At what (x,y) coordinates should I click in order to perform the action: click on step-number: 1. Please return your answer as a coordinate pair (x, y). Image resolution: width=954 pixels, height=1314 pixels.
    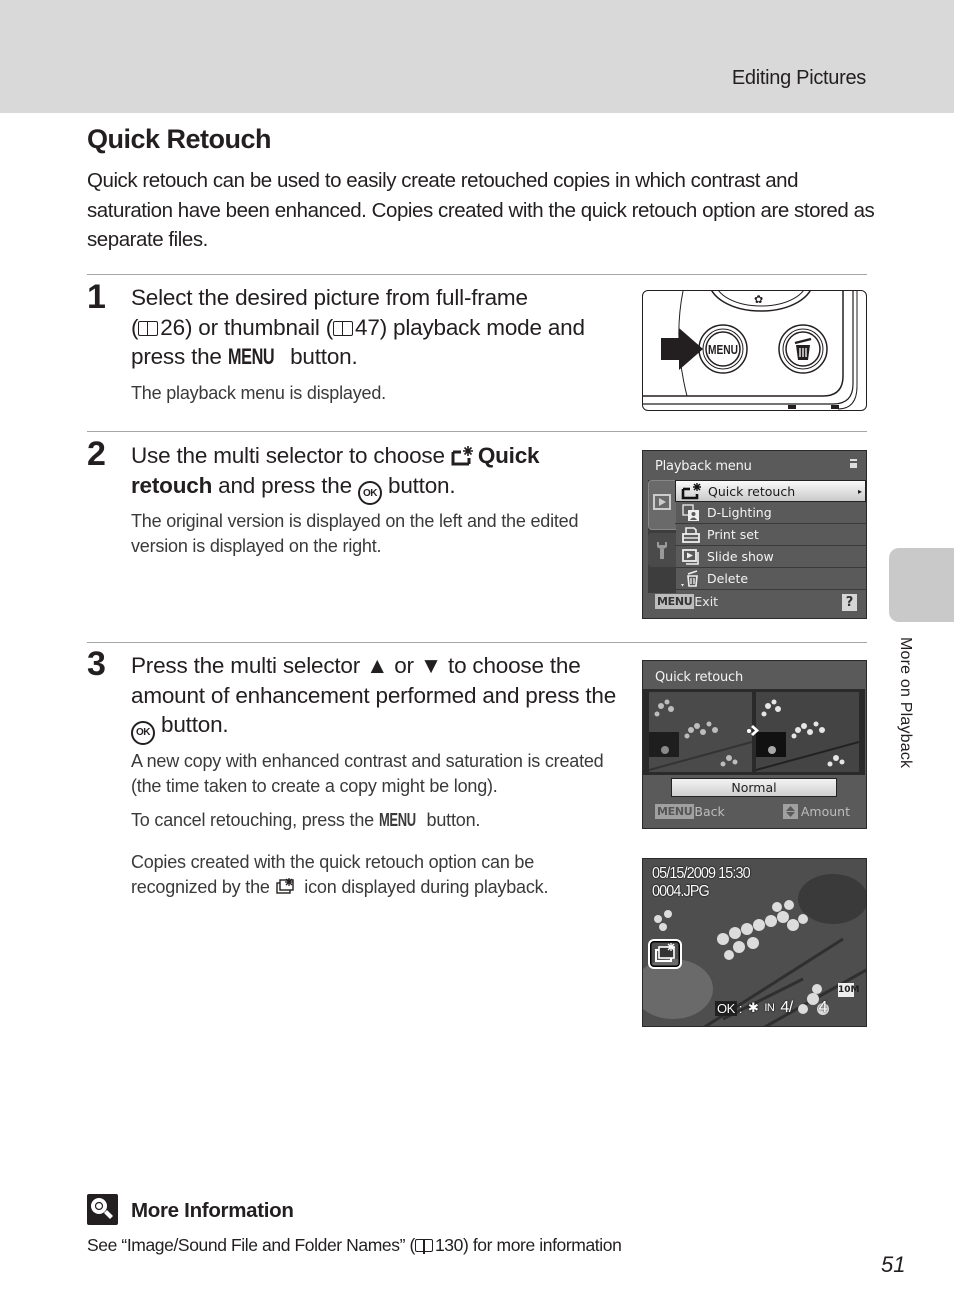
    Looking at the image, I should click on (96, 297).